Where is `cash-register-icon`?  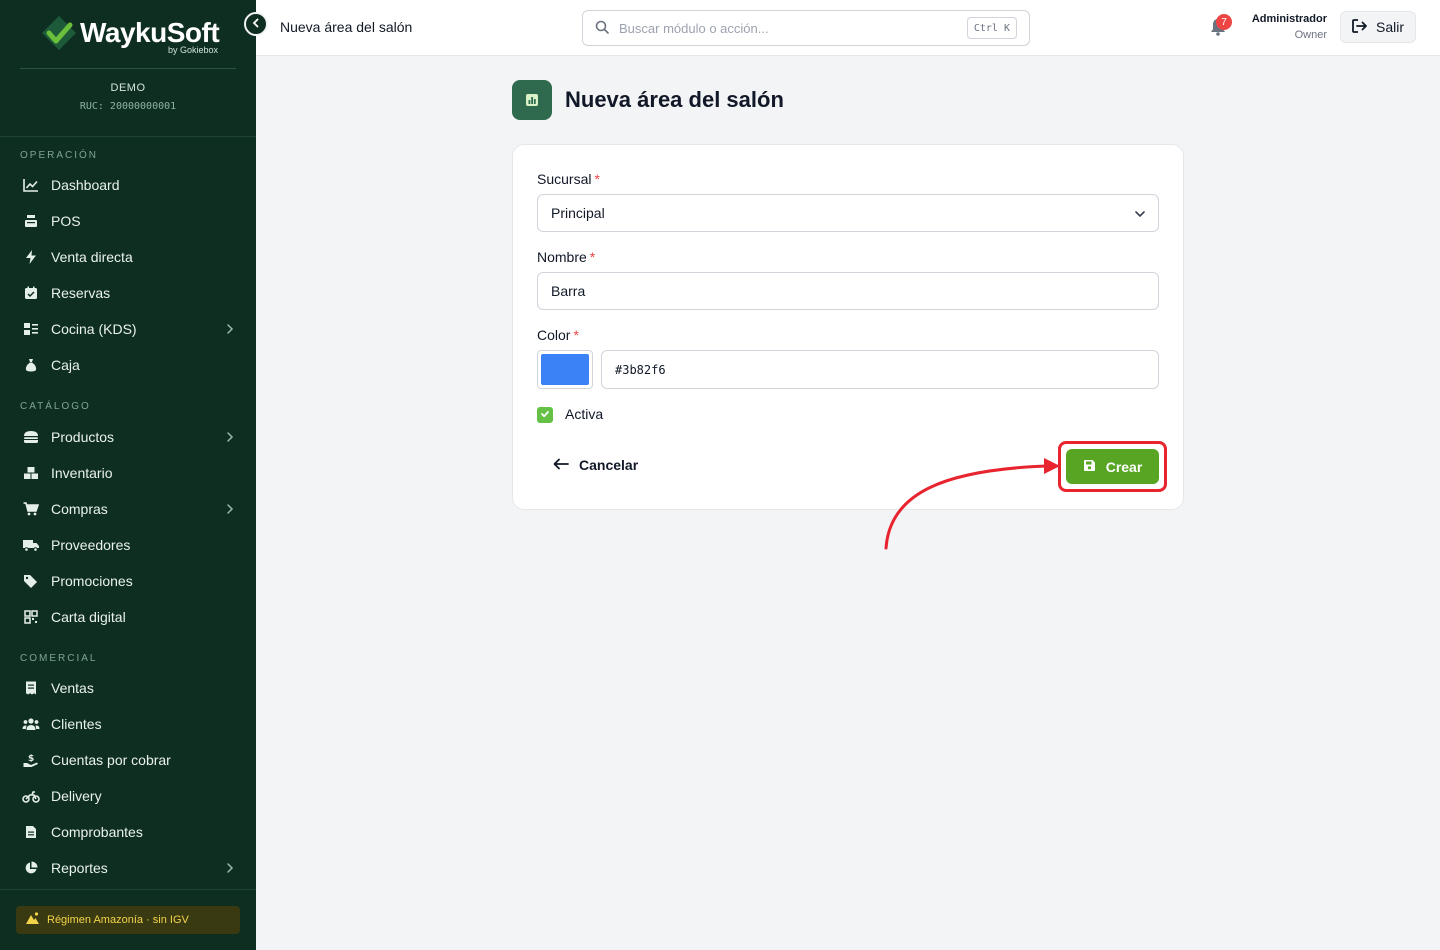 cash-register-icon is located at coordinates (31, 221).